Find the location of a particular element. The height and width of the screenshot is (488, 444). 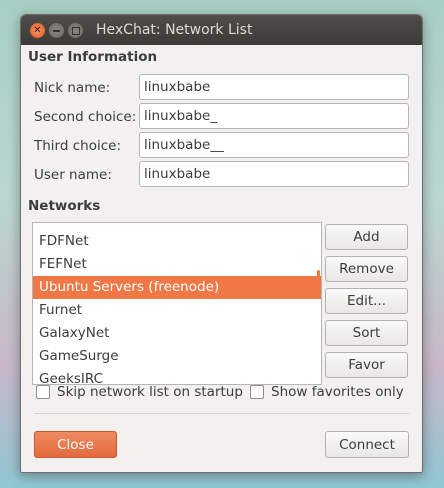

skip-network-list-label: Skip network list on startup is located at coordinates (150, 392).